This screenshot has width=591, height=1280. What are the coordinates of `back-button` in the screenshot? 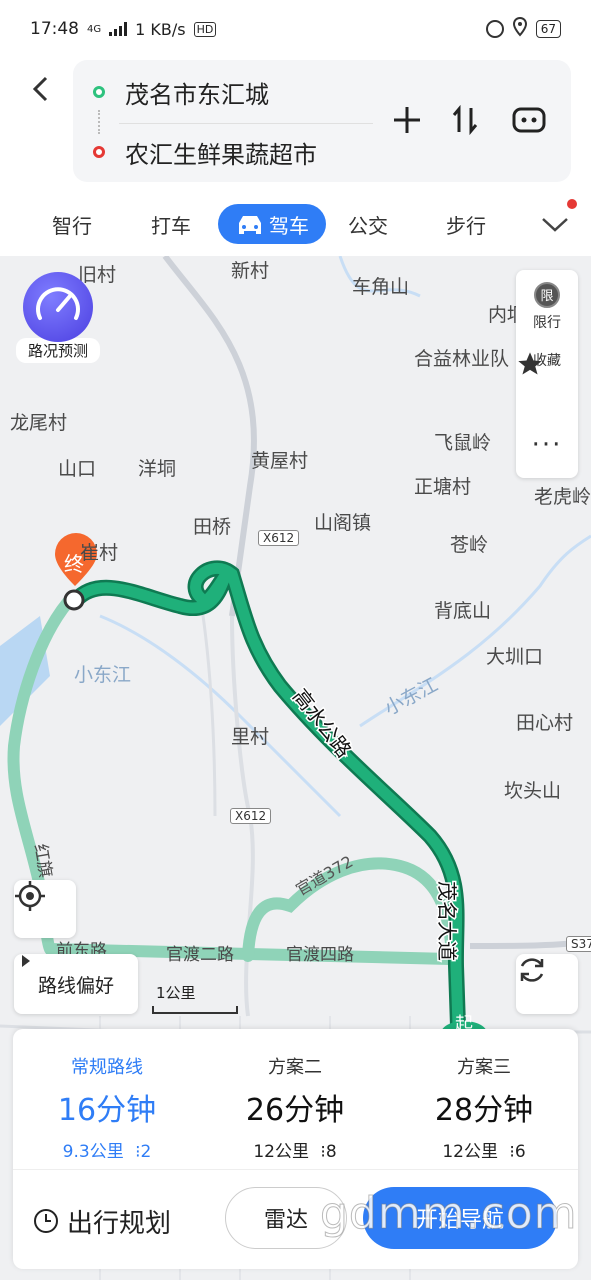 It's located at (41, 89).